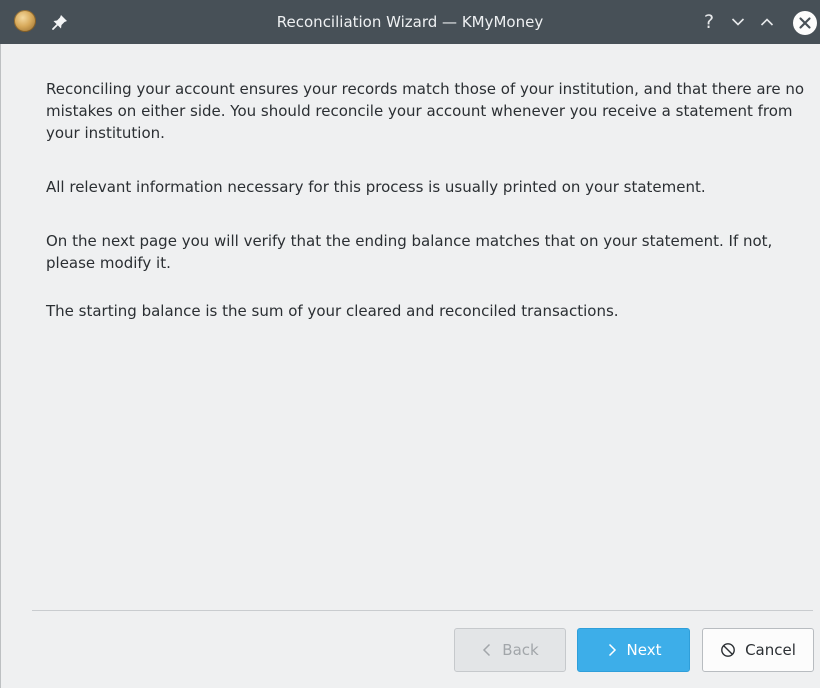 This screenshot has width=820, height=688. I want to click on minimize-button, so click(738, 22).